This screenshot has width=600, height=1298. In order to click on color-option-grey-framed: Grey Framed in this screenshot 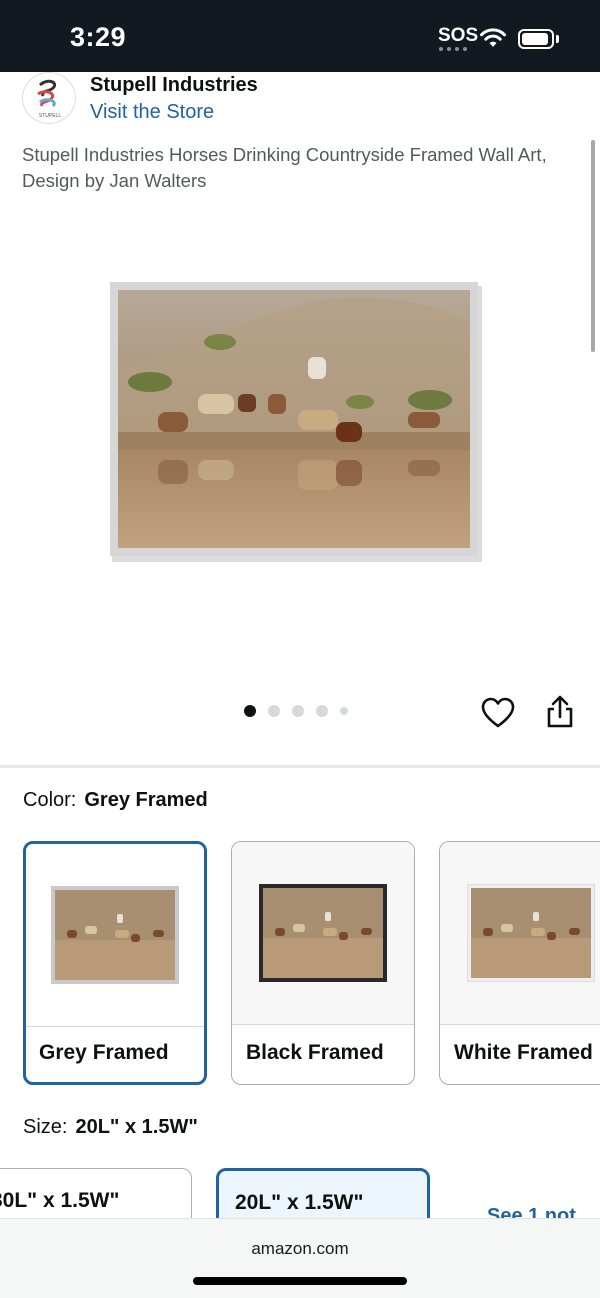, I will do `click(115, 963)`.